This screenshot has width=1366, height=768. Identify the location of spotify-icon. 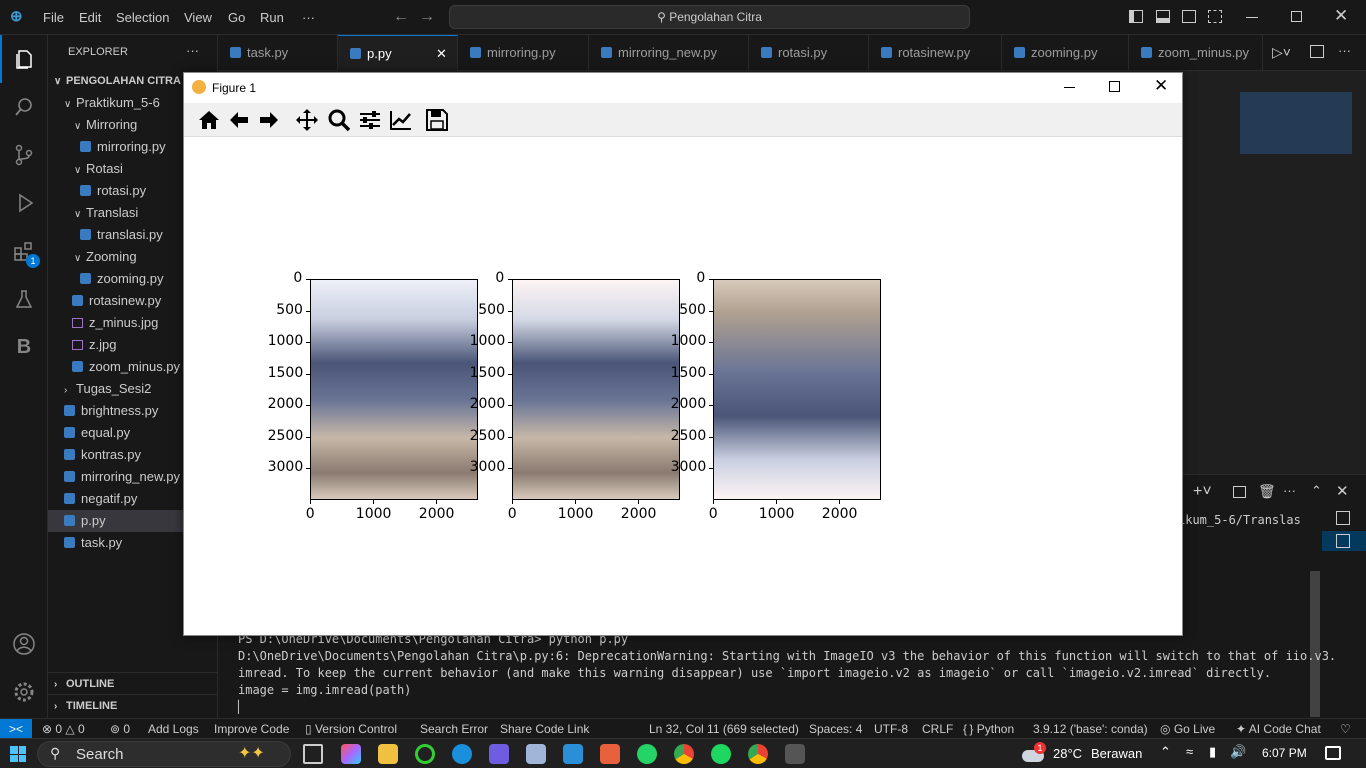
(721, 754).